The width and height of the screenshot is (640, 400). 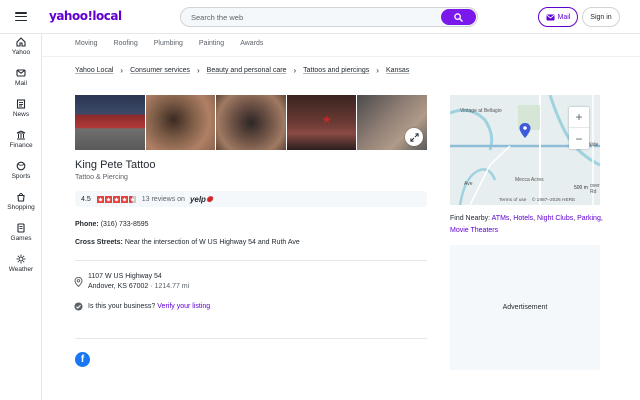 What do you see at coordinates (86, 43) in the screenshot?
I see `category-moving: Moving` at bounding box center [86, 43].